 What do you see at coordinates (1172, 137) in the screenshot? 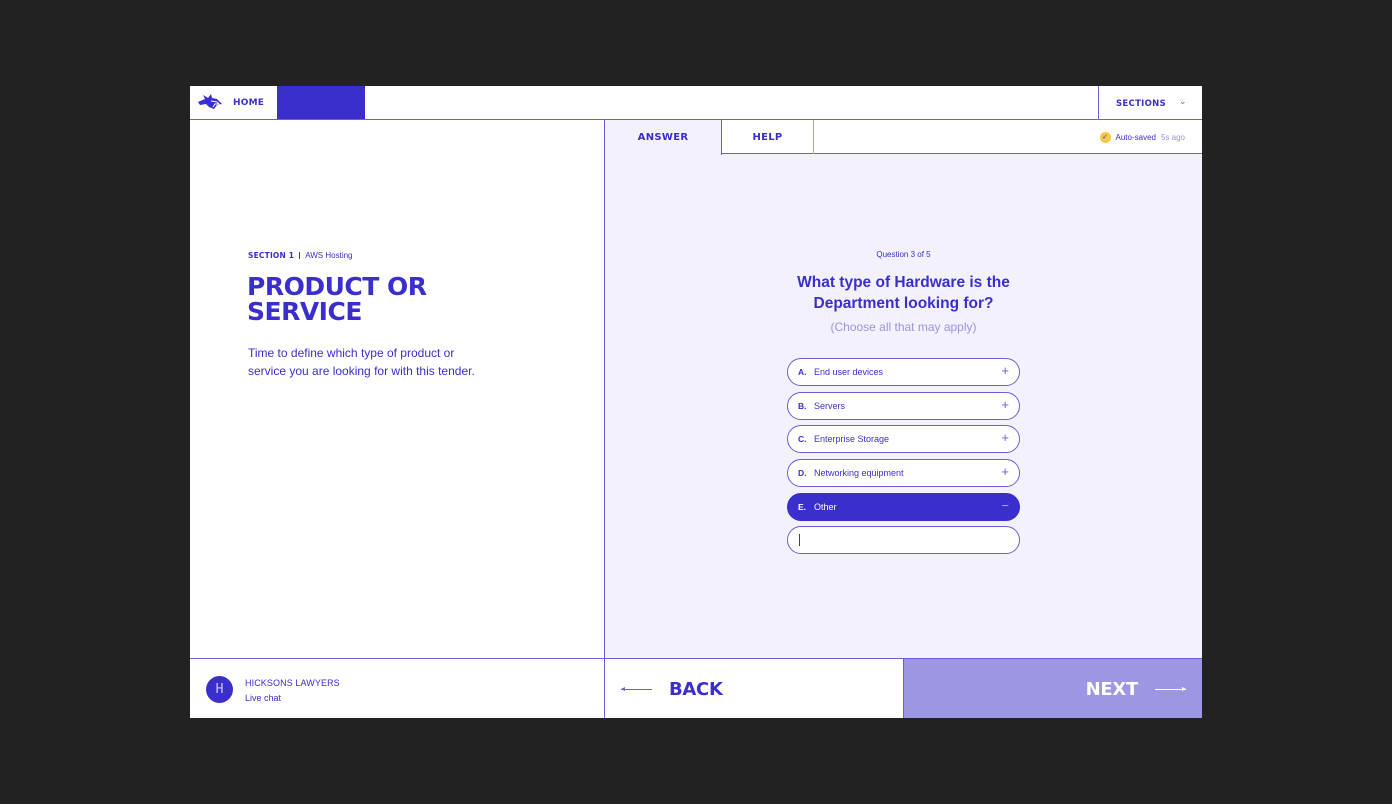
I see `autosave-time: 5s ago` at bounding box center [1172, 137].